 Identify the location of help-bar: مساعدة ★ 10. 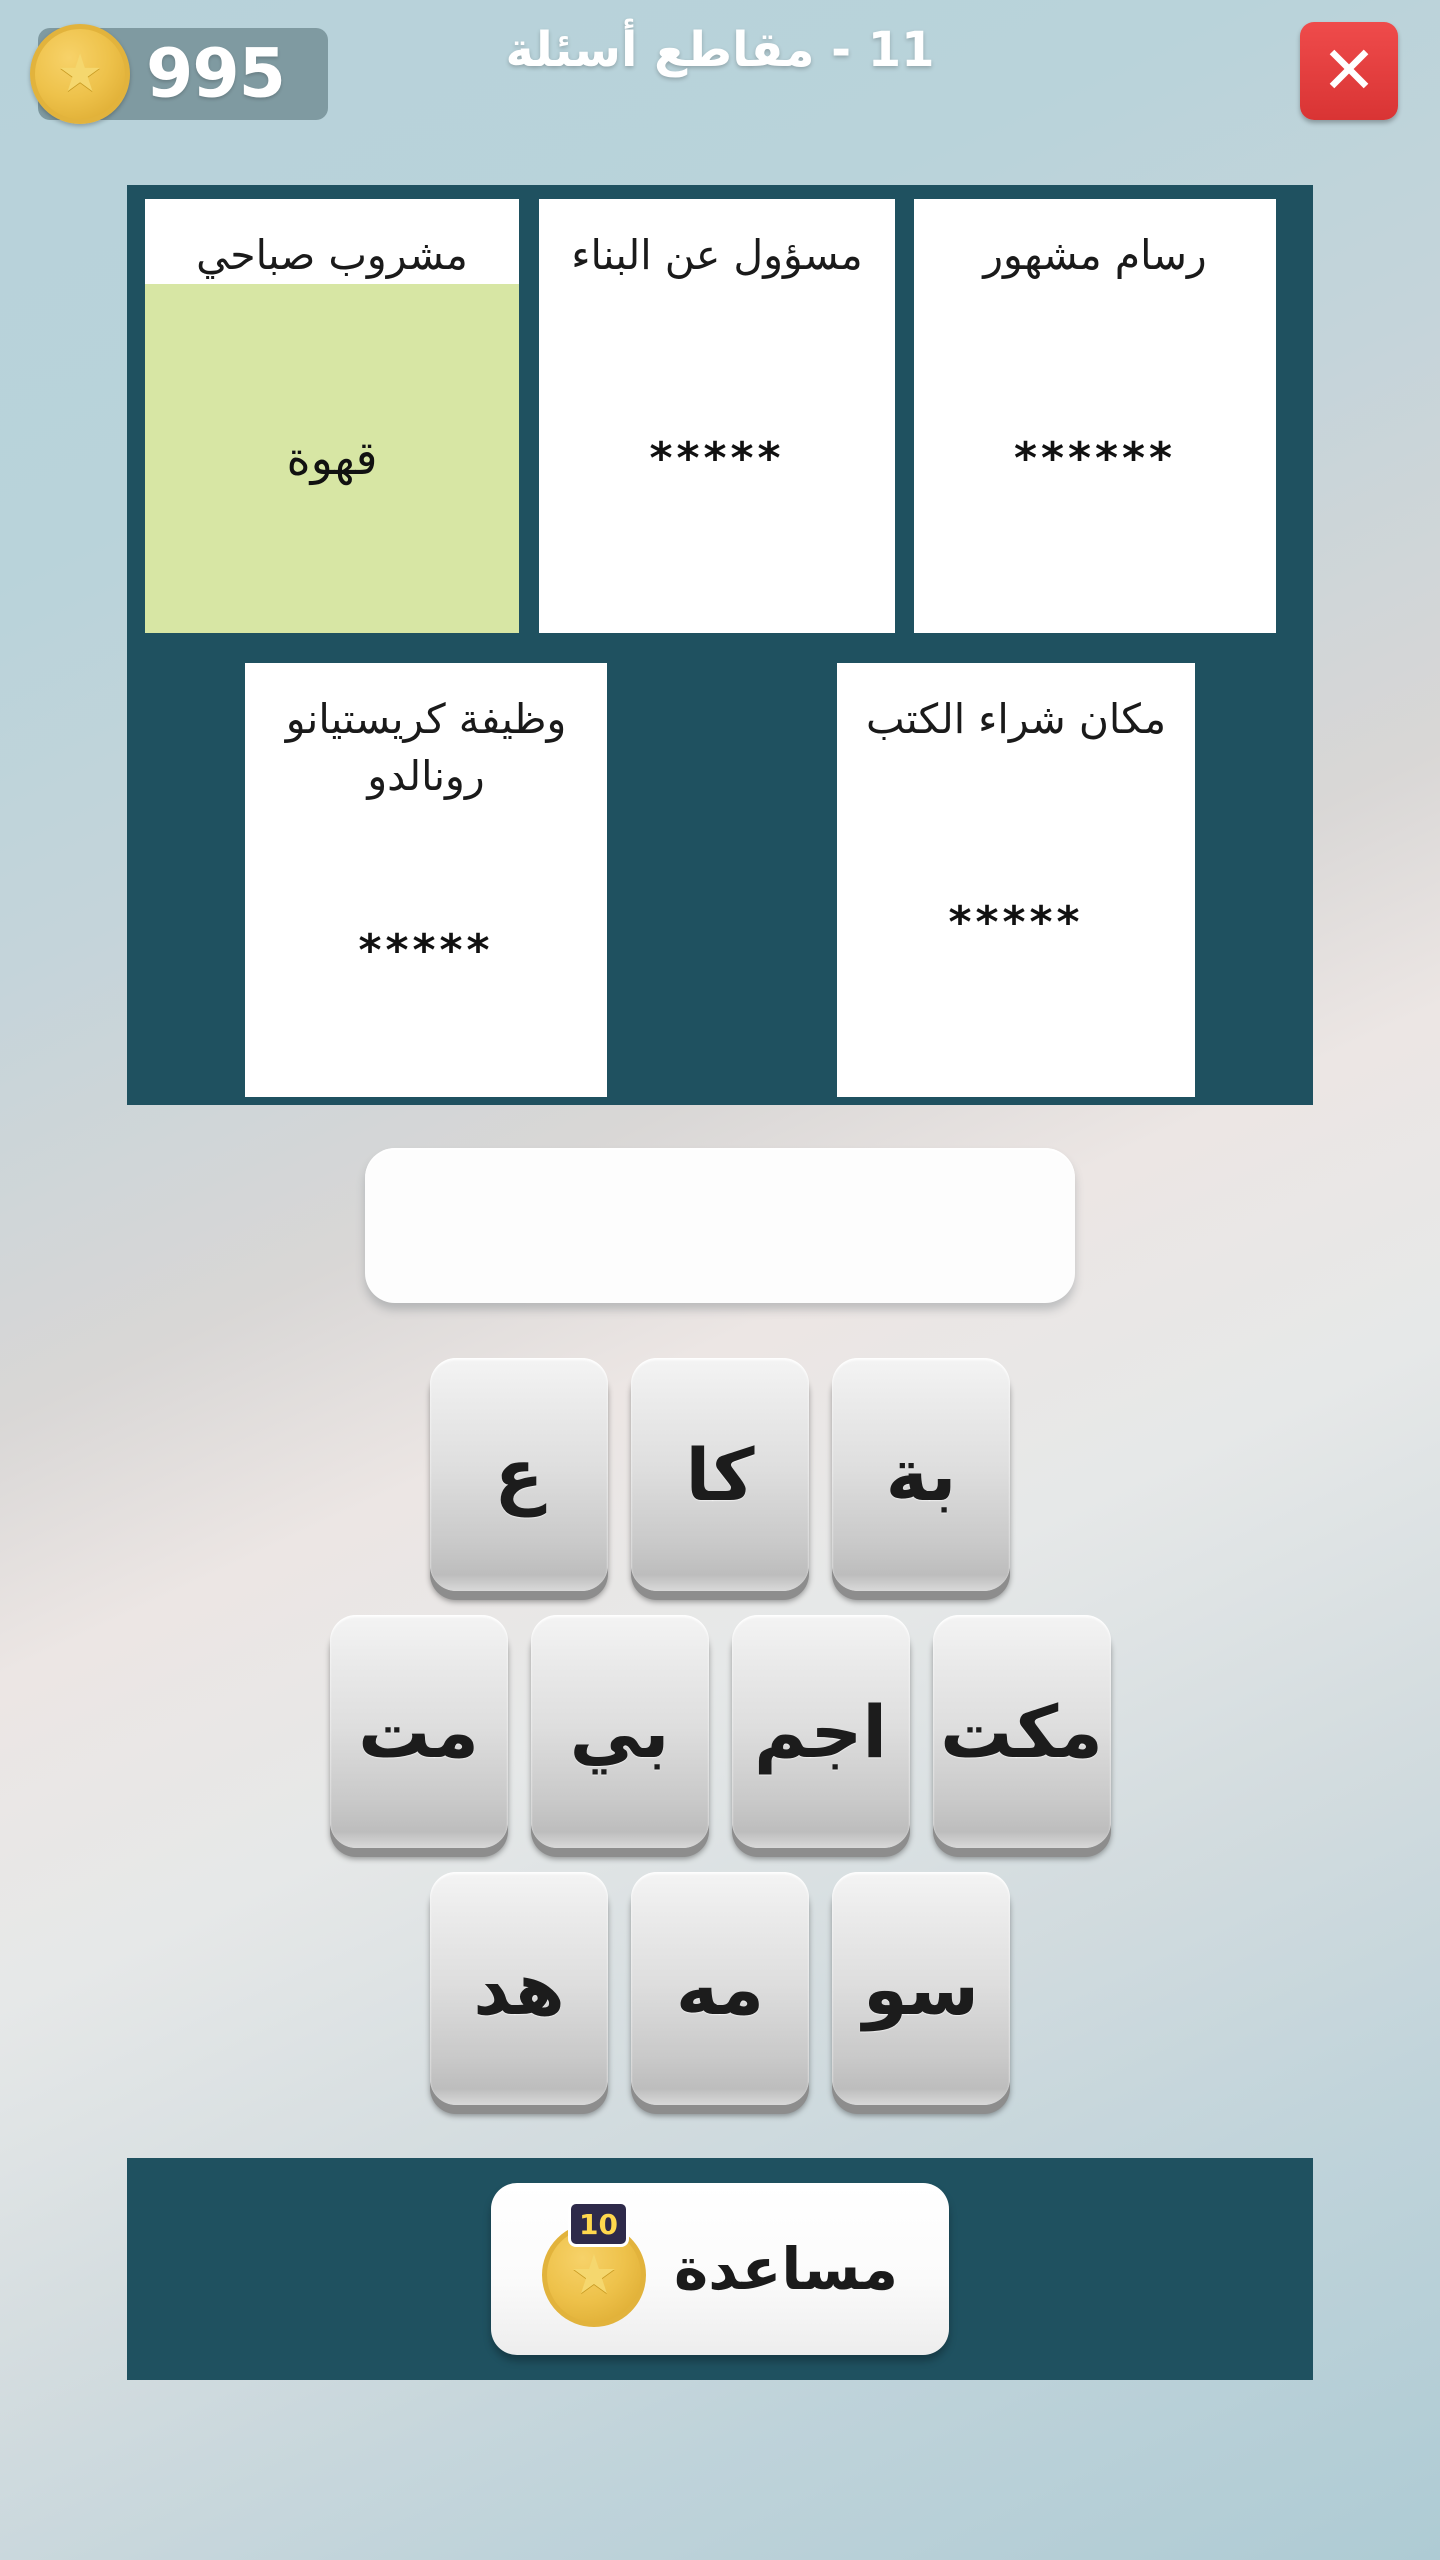
(720, 2269).